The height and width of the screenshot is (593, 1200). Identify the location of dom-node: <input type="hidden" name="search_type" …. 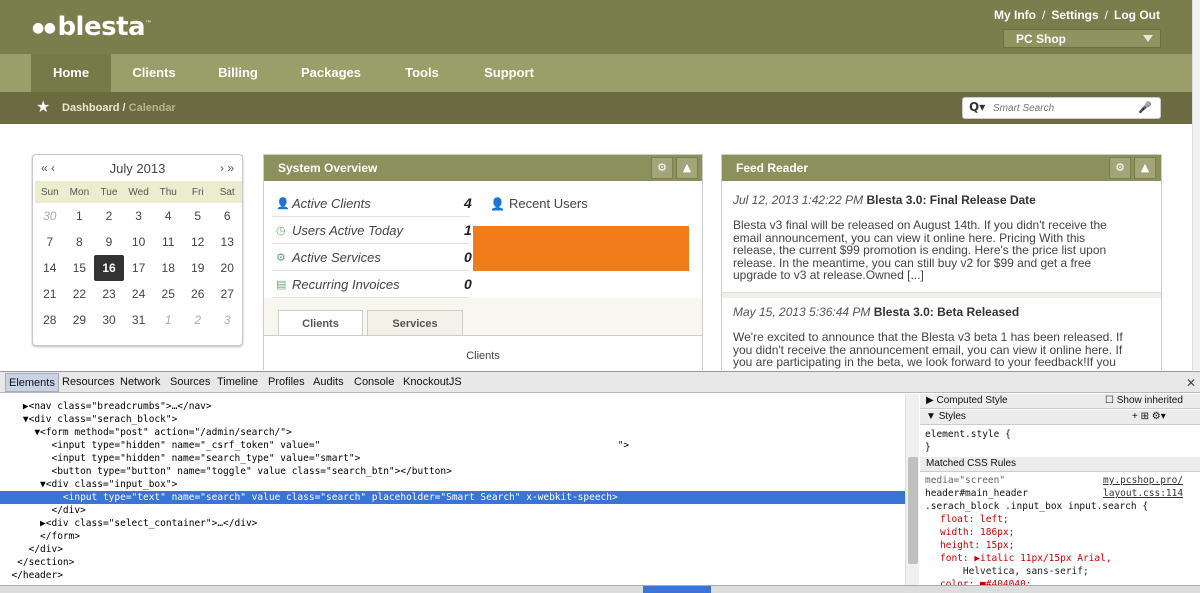
(452, 458).